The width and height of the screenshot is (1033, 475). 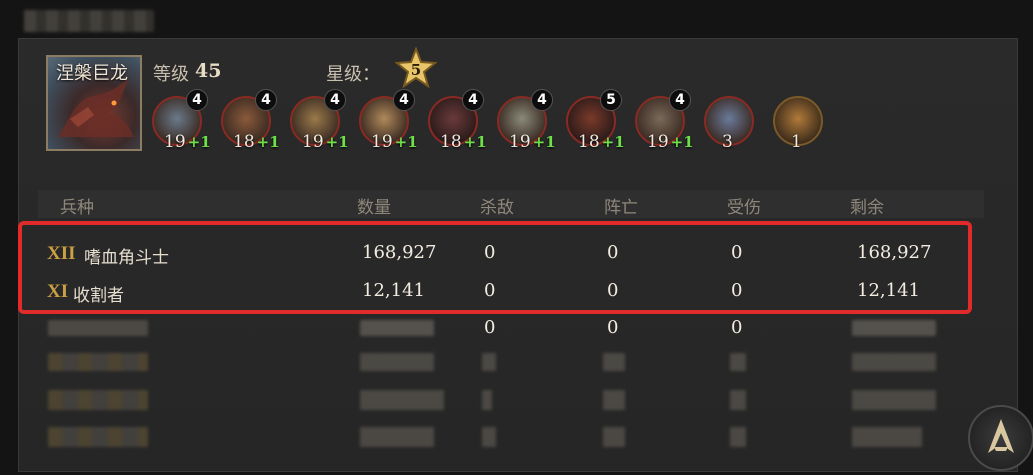 I want to click on unit-slot: 1, so click(x=799, y=124).